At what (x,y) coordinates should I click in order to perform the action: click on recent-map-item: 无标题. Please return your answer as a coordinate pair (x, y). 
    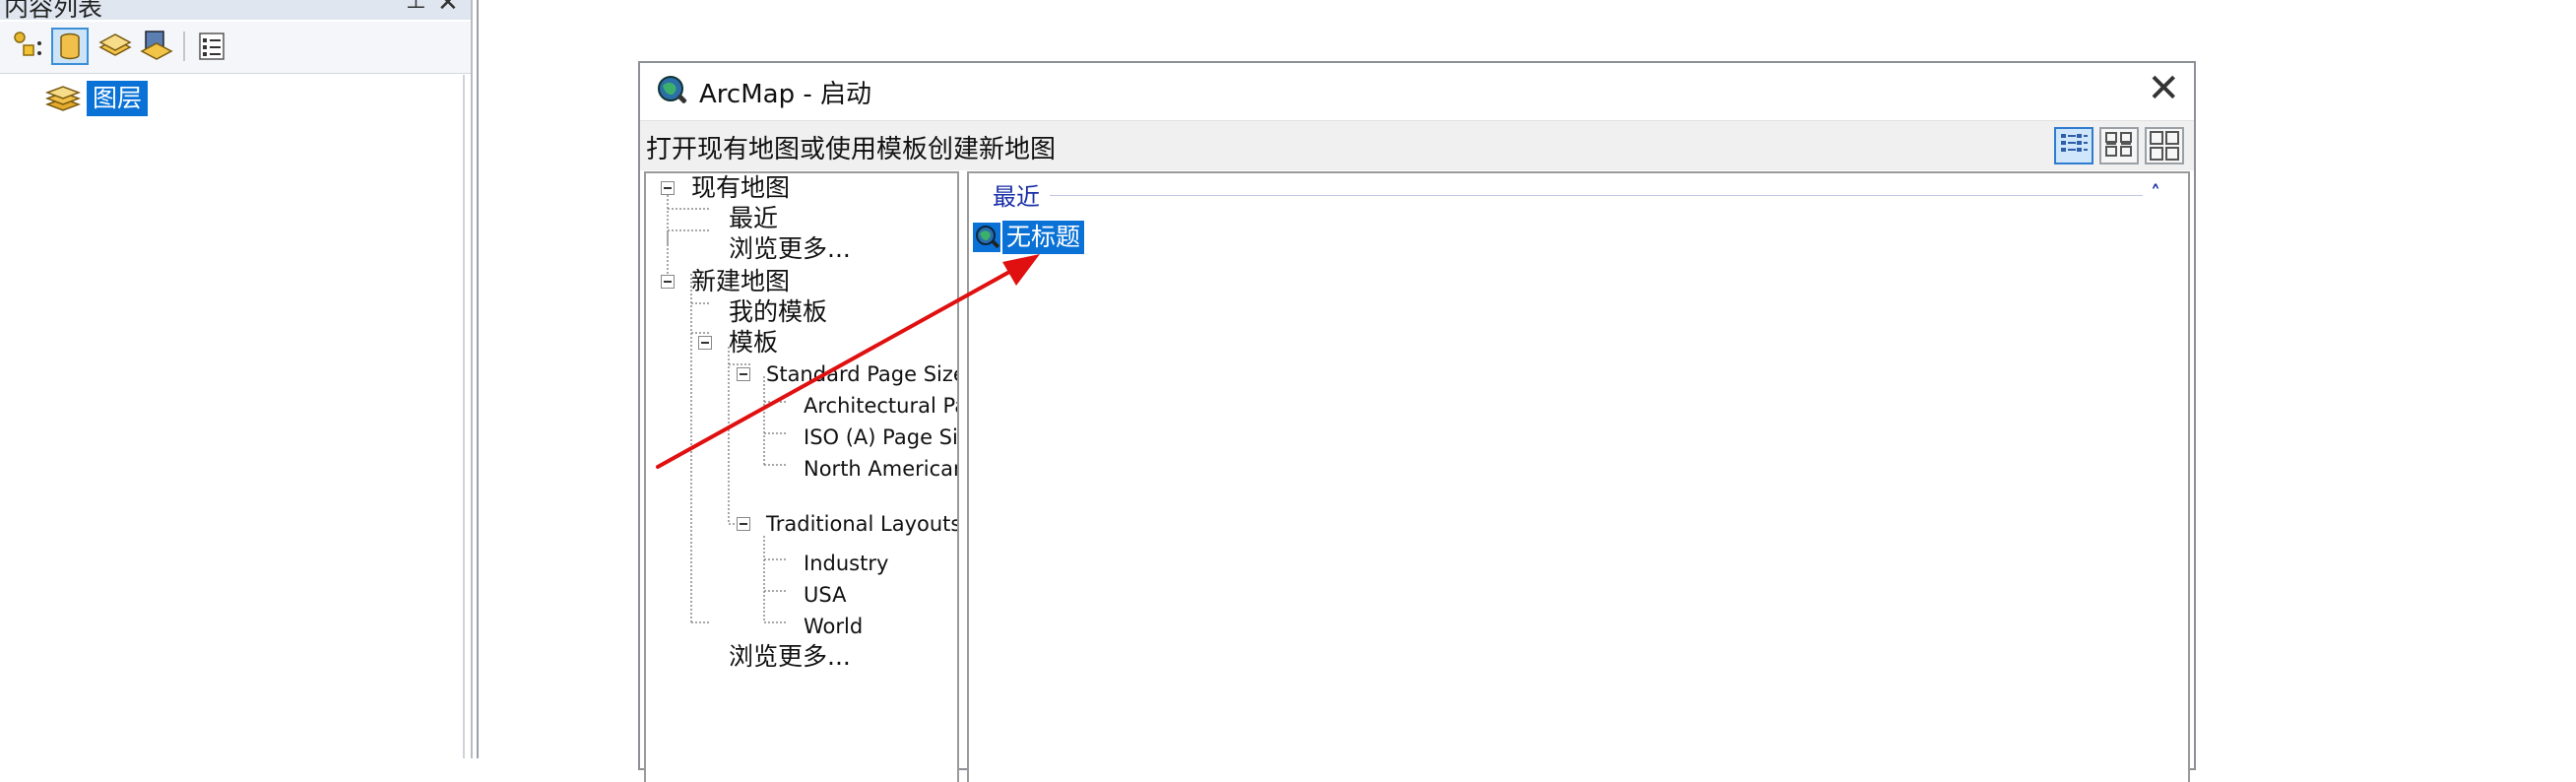
    Looking at the image, I should click on (1029, 237).